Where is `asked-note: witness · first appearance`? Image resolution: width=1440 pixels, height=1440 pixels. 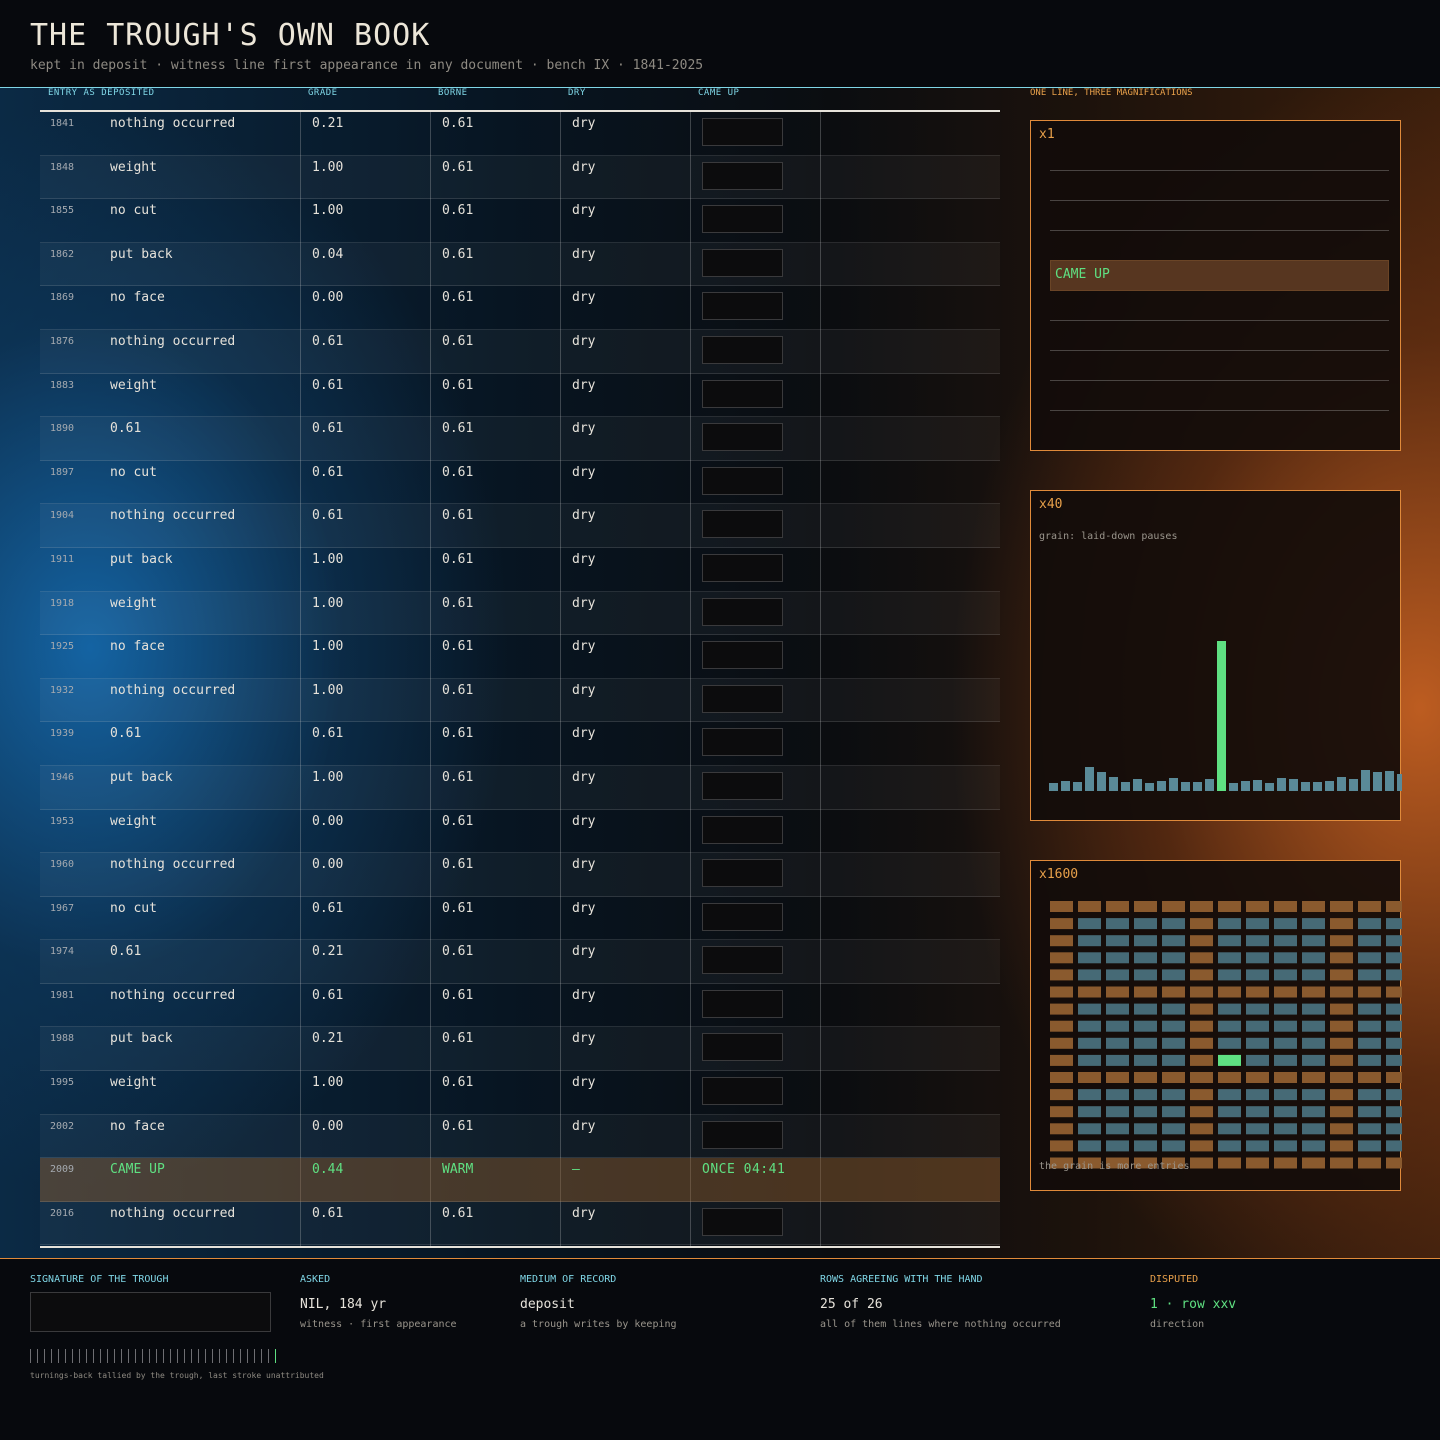 asked-note: witness · first appearance is located at coordinates (378, 1324).